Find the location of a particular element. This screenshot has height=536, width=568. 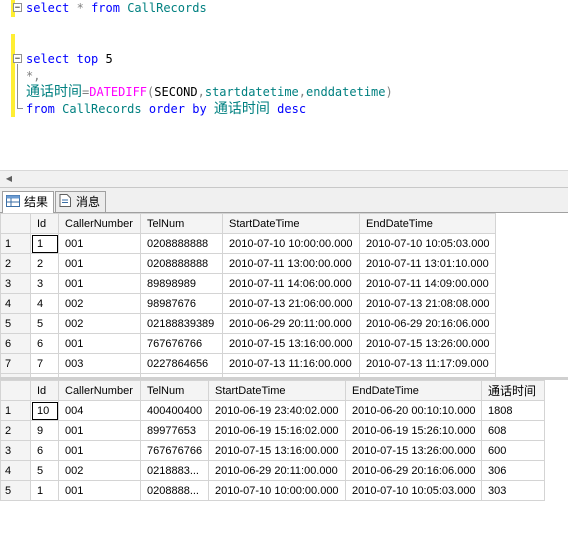

table-cell: 02188839389 is located at coordinates (181, 323).